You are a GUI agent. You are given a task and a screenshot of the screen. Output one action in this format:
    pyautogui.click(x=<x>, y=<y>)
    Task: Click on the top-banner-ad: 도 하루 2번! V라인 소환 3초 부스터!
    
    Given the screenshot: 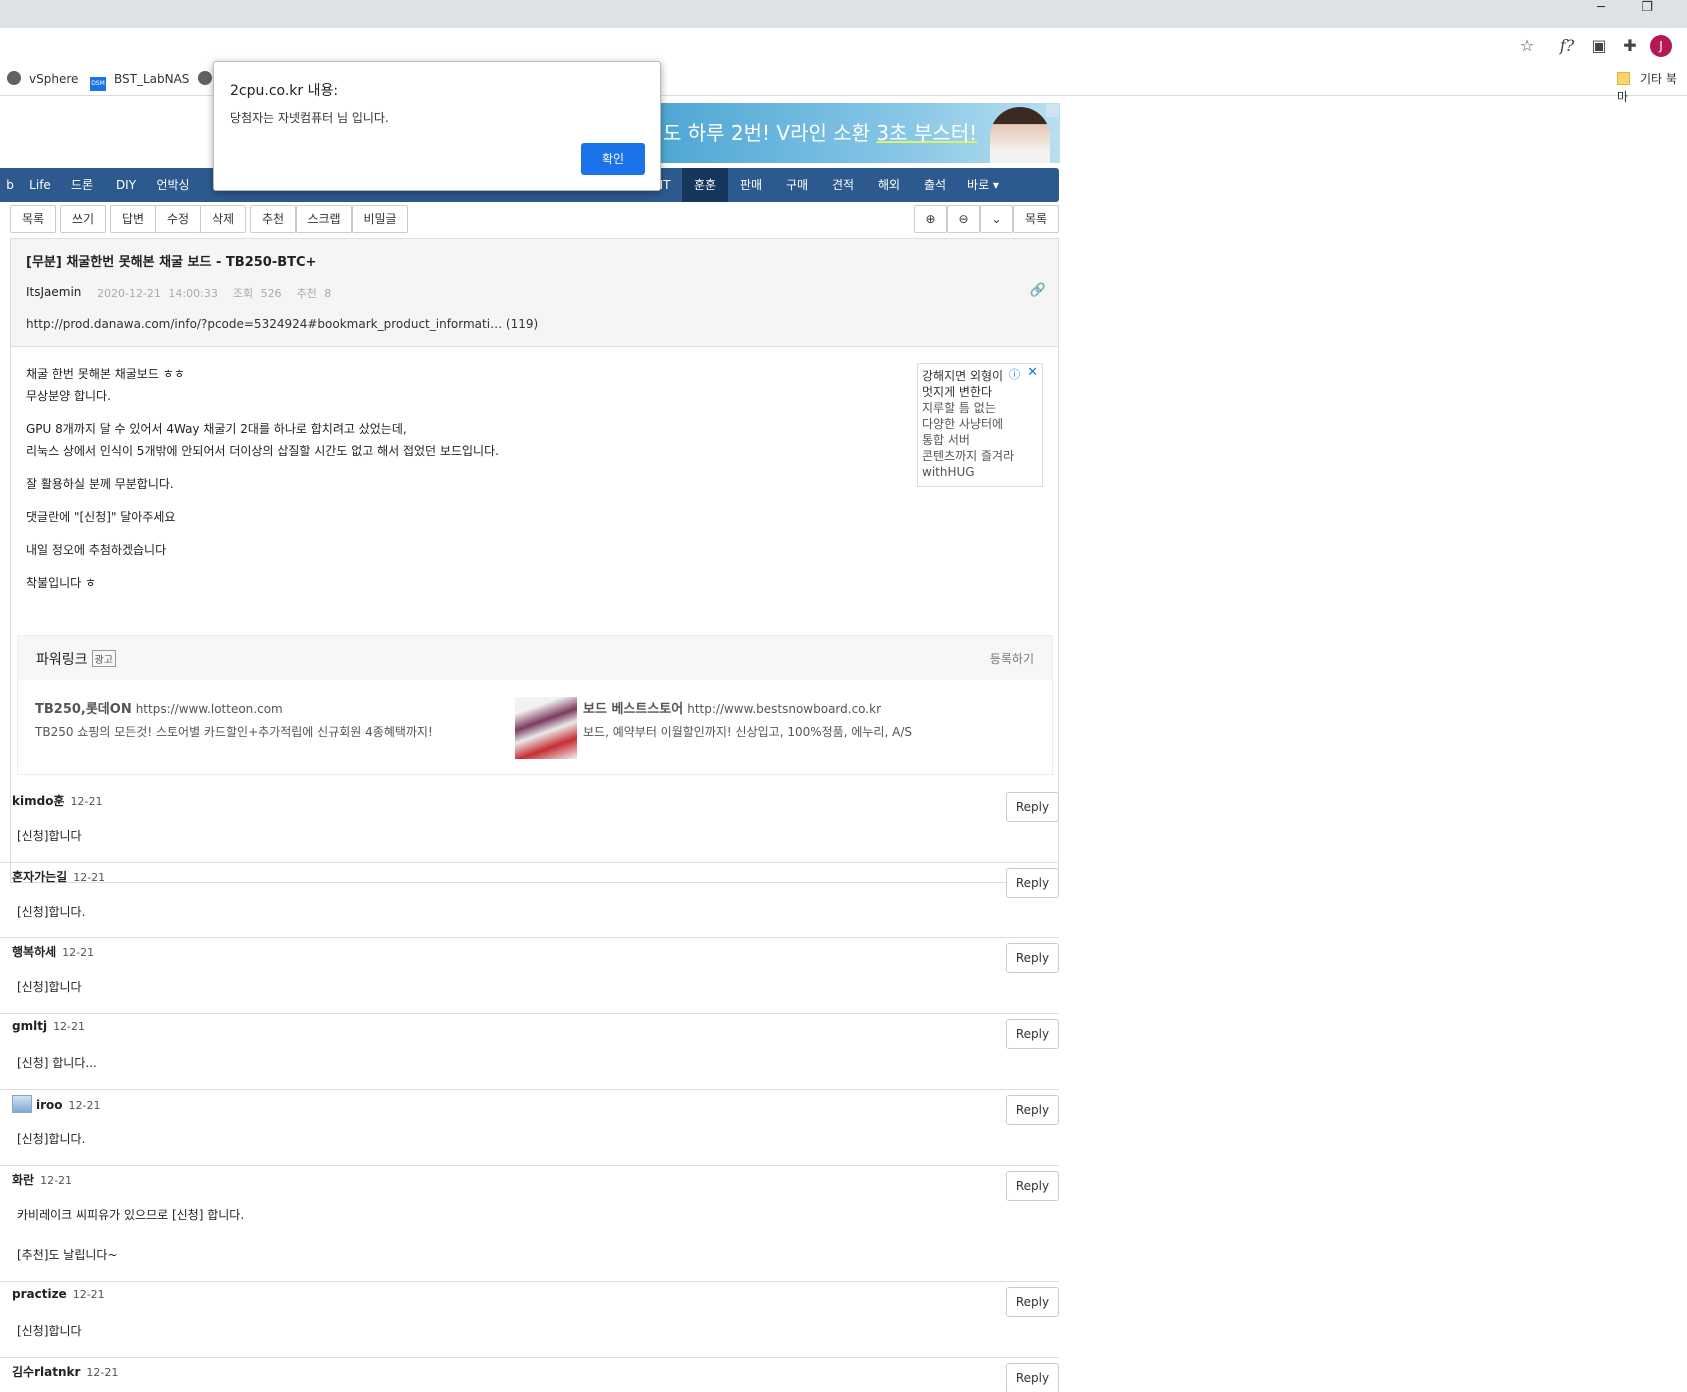 What is the action you would take?
    pyautogui.click(x=860, y=133)
    